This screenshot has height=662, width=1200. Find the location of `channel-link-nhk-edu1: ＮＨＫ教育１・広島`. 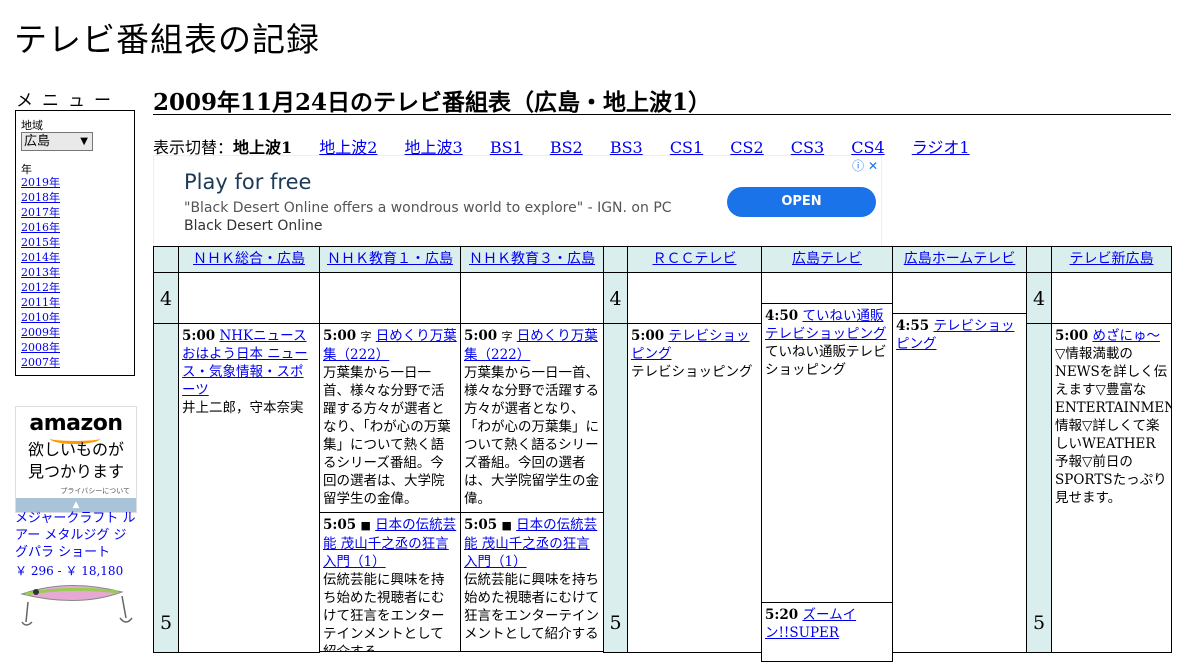

channel-link-nhk-edu1: ＮＨＫ教育１・広島 is located at coordinates (390, 259).